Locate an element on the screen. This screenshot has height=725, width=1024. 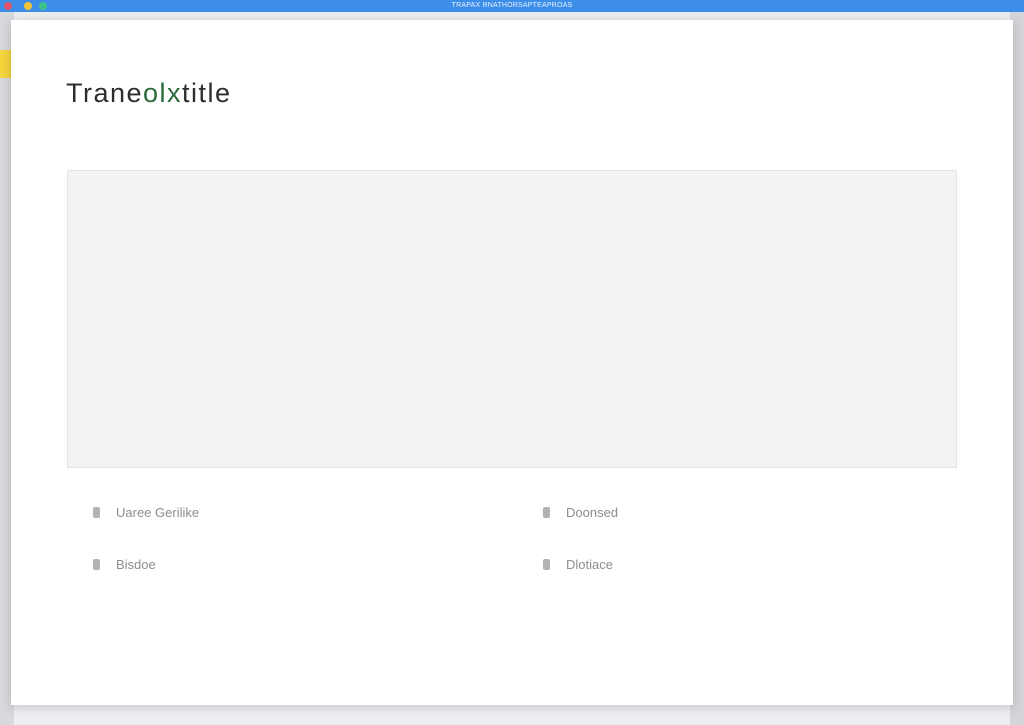
option-label: Bisdoe is located at coordinates (136, 564).